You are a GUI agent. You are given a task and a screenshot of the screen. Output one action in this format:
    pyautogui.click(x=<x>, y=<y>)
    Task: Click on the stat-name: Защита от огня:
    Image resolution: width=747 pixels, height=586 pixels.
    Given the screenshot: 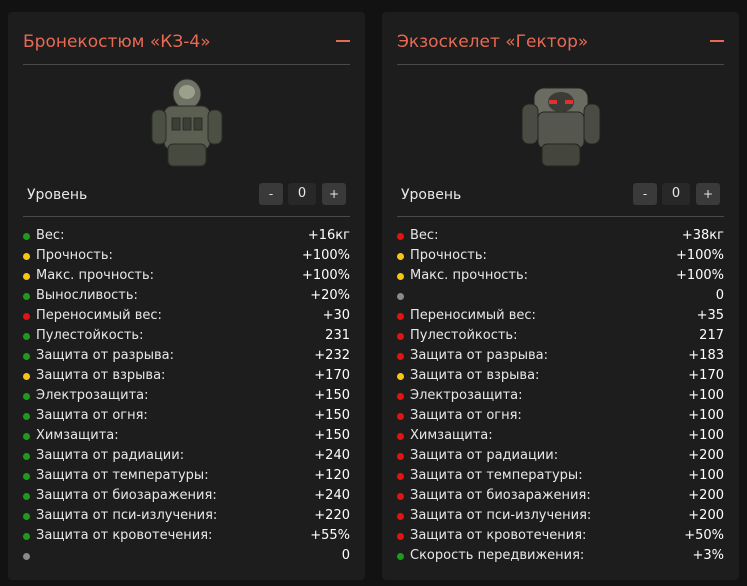 What is the action you would take?
    pyautogui.click(x=92, y=415)
    